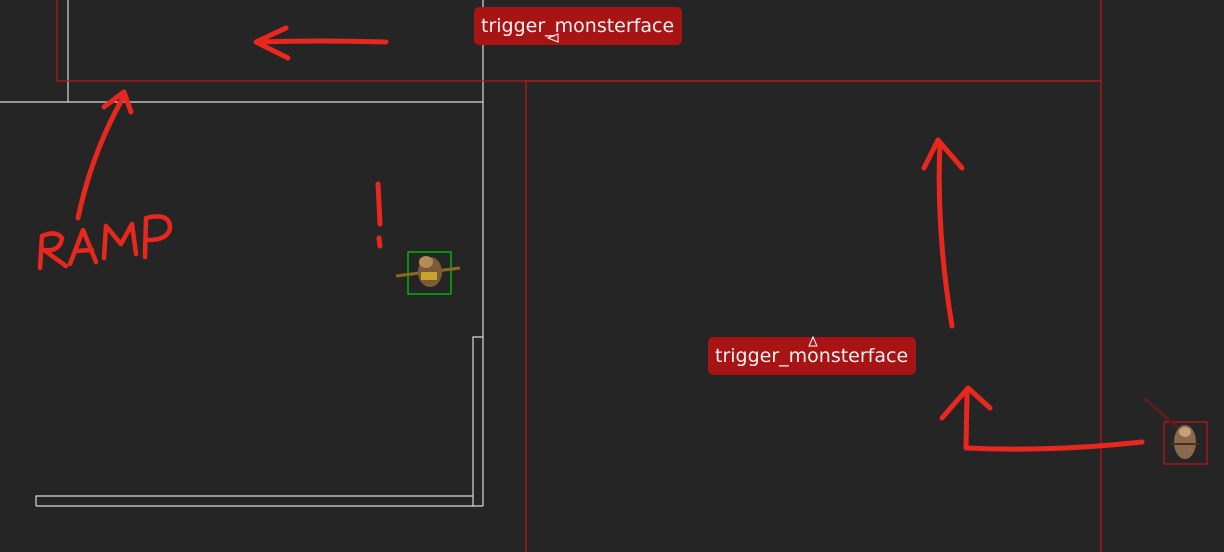  Describe the element at coordinates (682, 190) in the screenshot. I see `trigger-arrow-overlay` at that location.